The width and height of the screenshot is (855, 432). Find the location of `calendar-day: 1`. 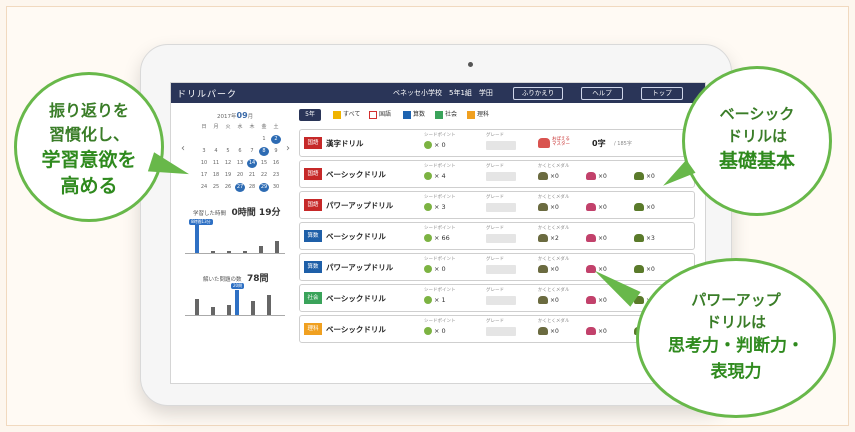

calendar-day: 1 is located at coordinates (264, 139).